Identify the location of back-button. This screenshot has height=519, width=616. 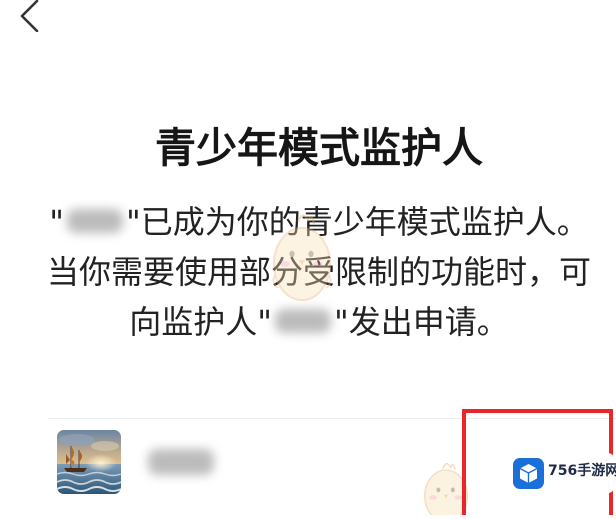
(29, 16).